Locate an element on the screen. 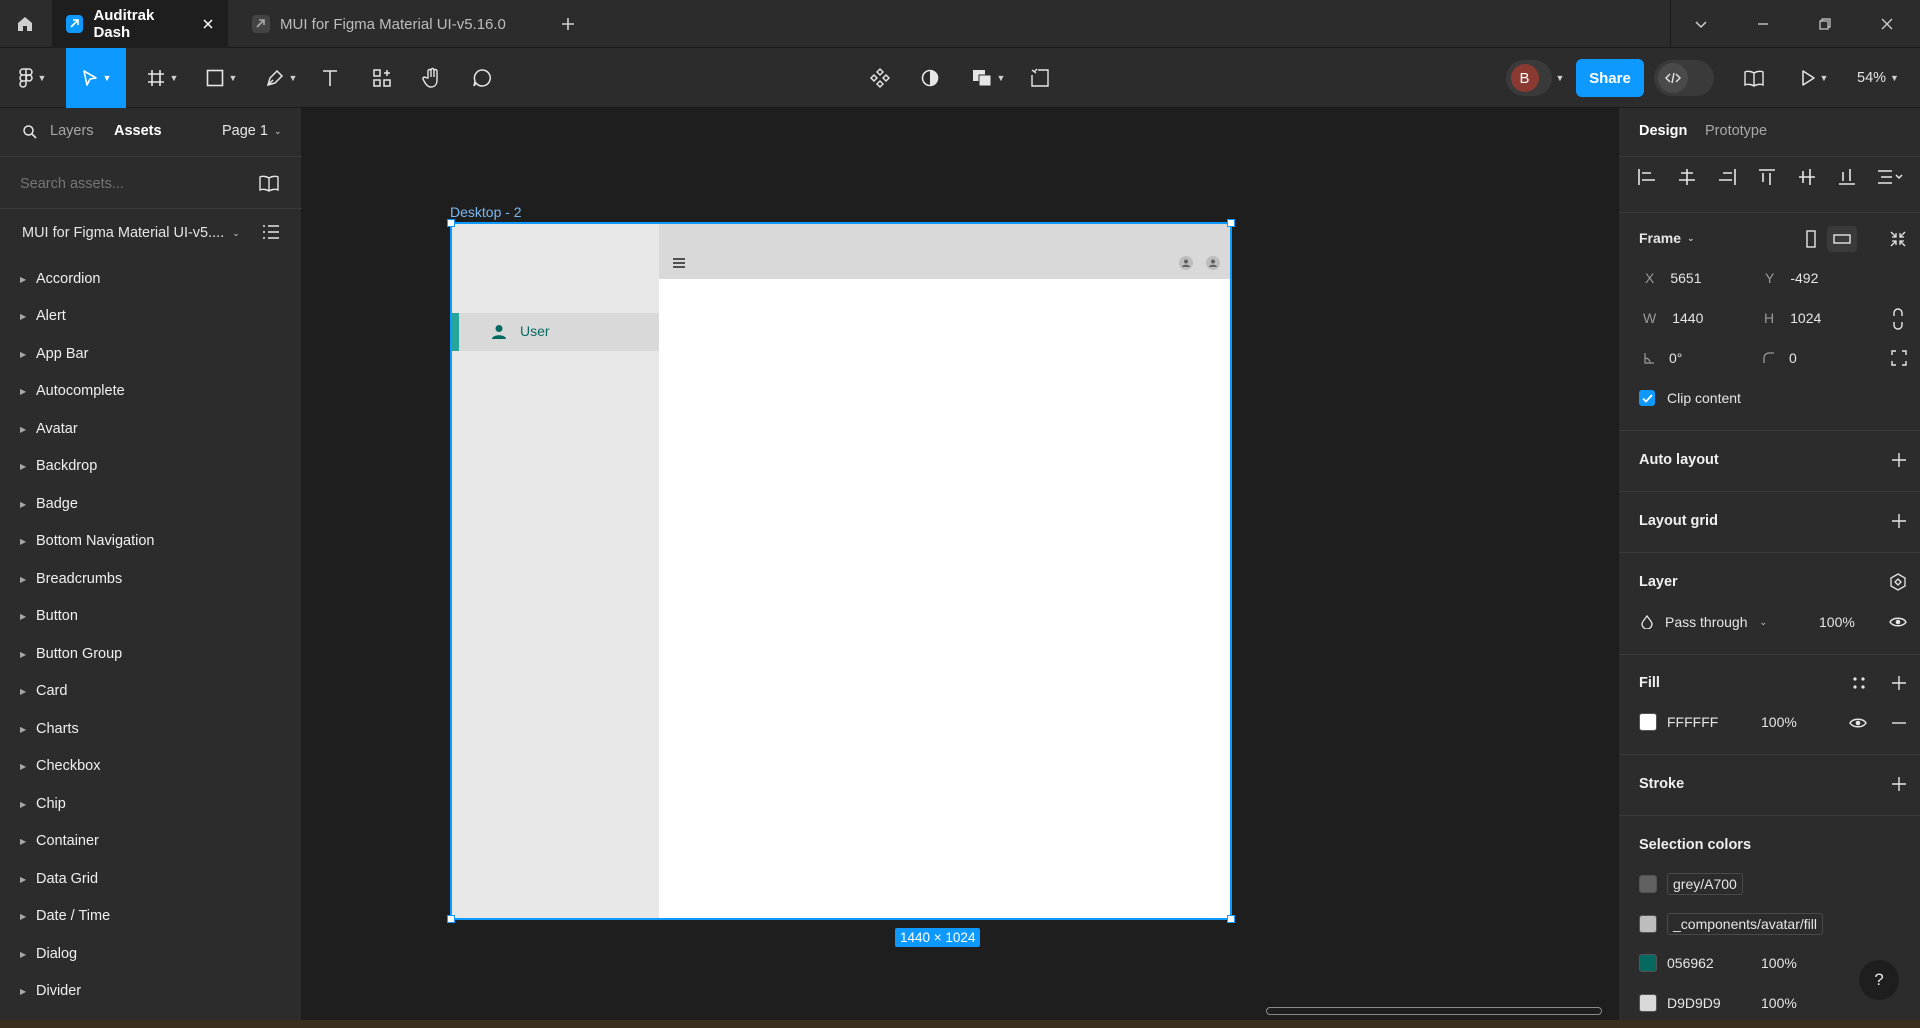 The image size is (1920, 1028). color-opacity: 100% is located at coordinates (1779, 1003).